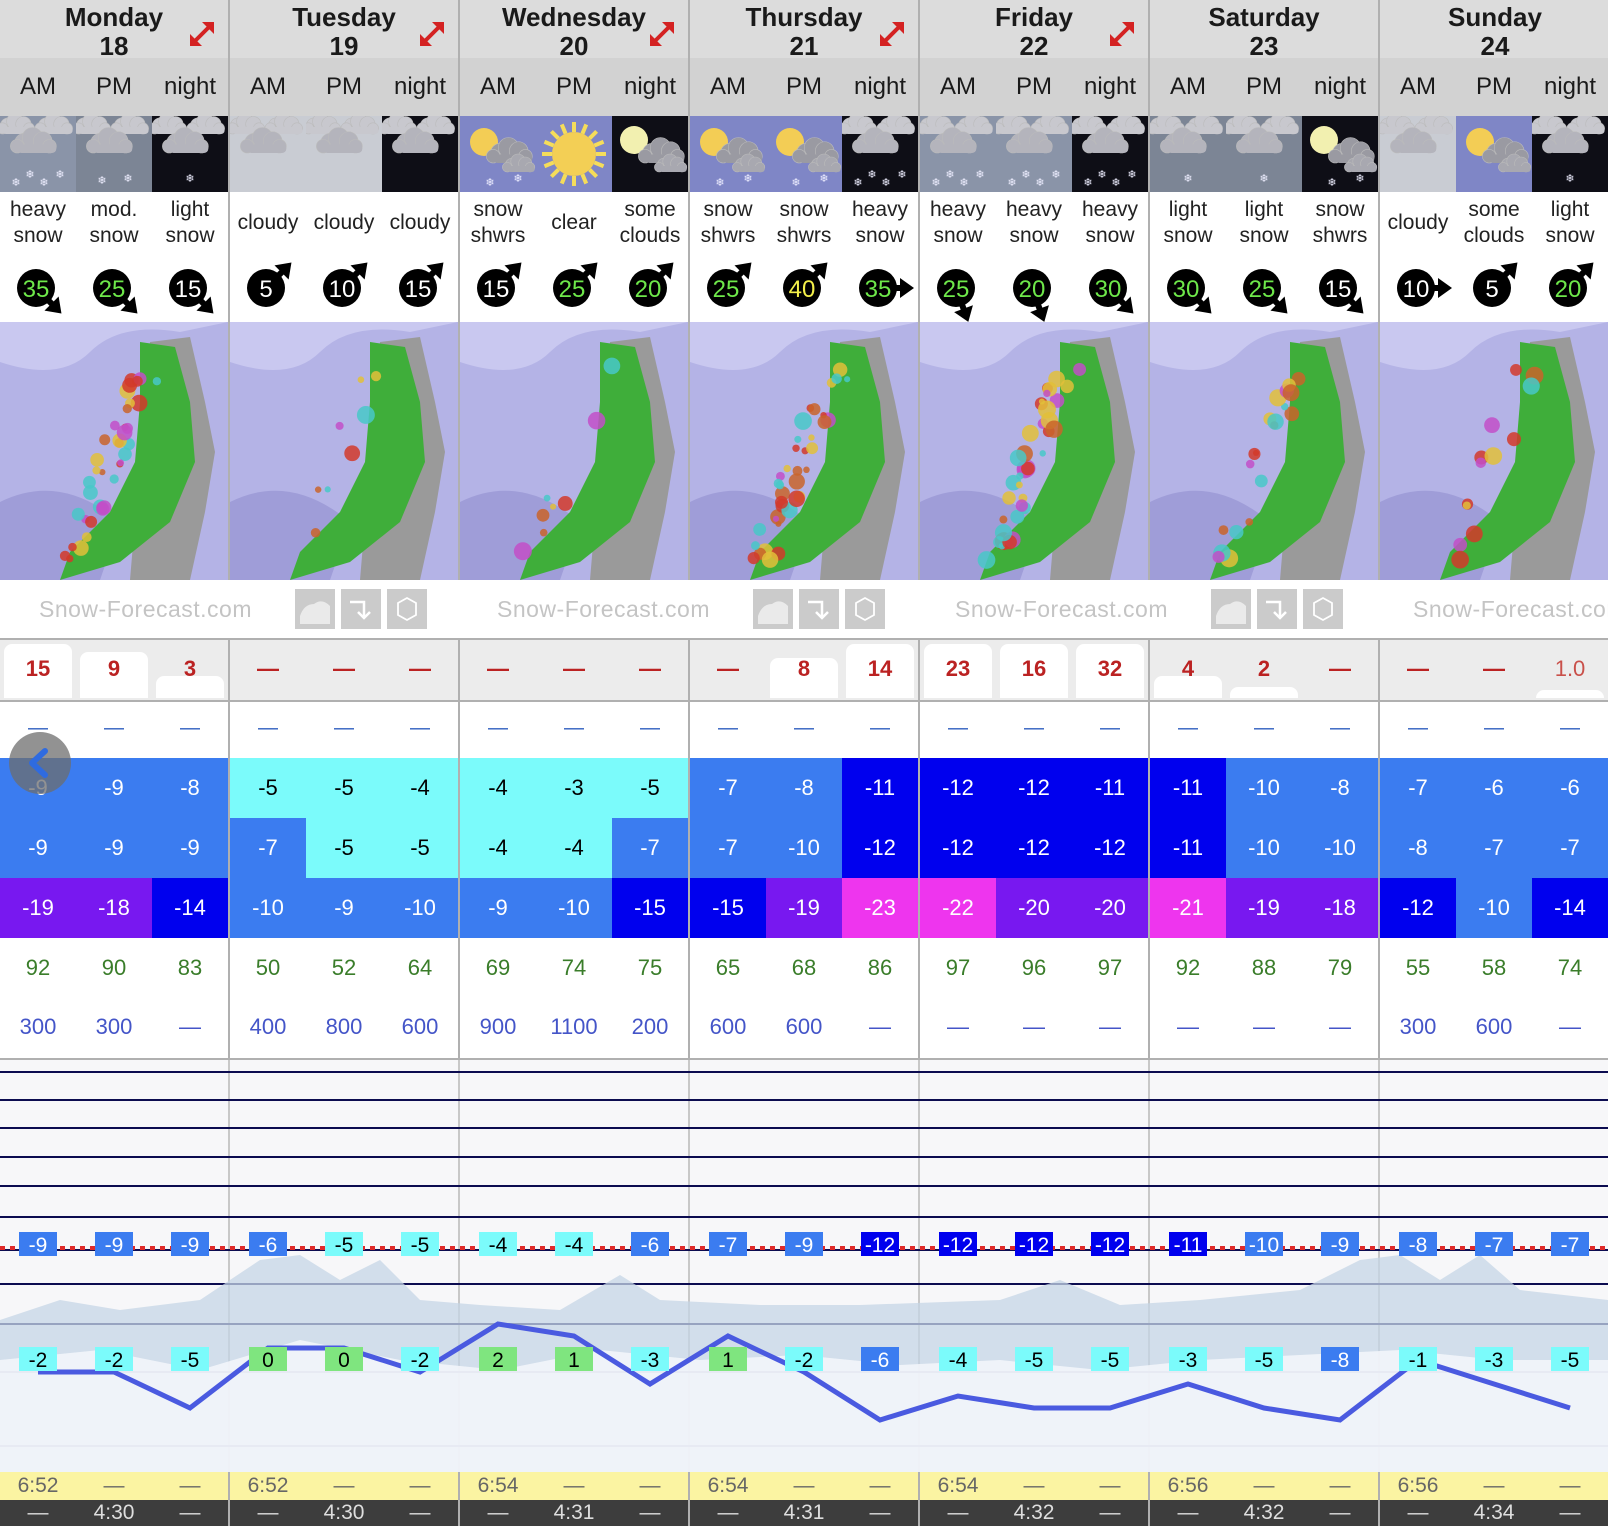 This screenshot has height=1526, width=1608. Describe the element at coordinates (1340, 1360) in the screenshot. I see `temp-label-text: -8` at that location.